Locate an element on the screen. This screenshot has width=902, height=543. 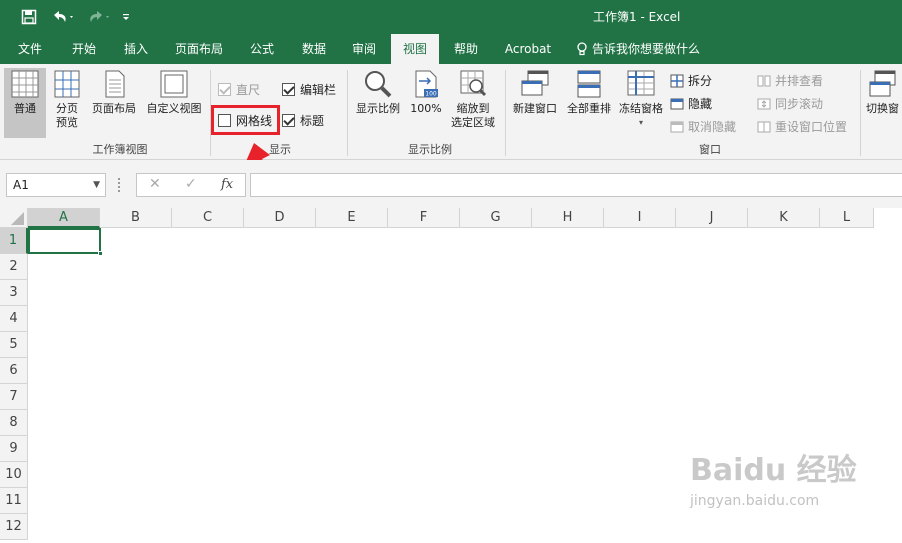
sync-scroll-button: 同步滚动 is located at coordinates (790, 103).